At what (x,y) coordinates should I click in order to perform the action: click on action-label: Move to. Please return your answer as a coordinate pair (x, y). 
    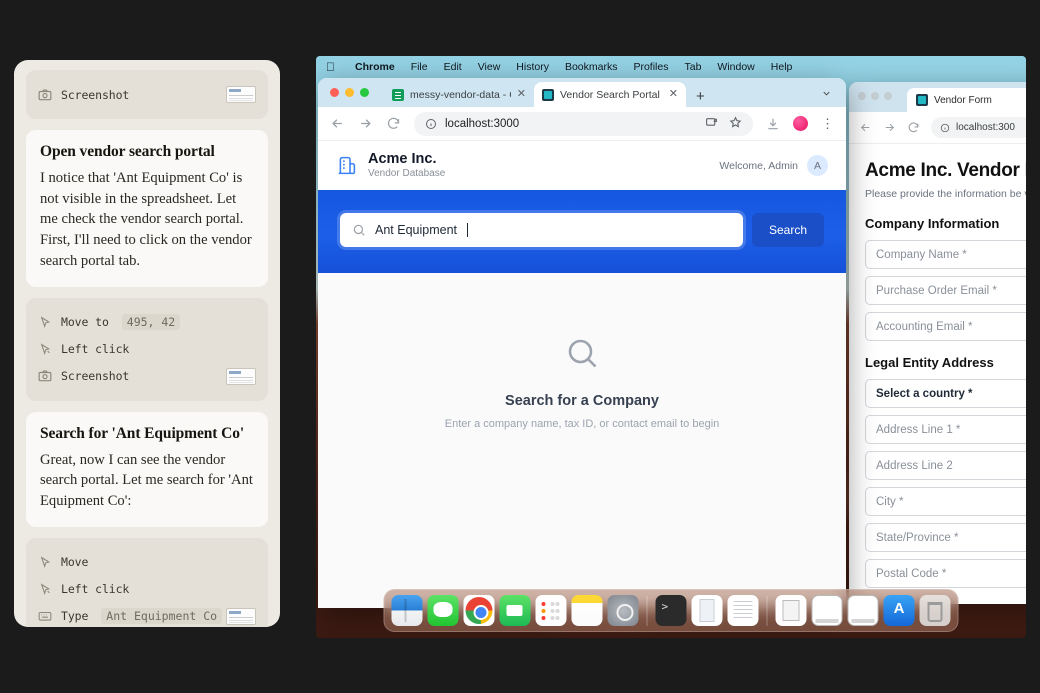
    Looking at the image, I should click on (85, 322).